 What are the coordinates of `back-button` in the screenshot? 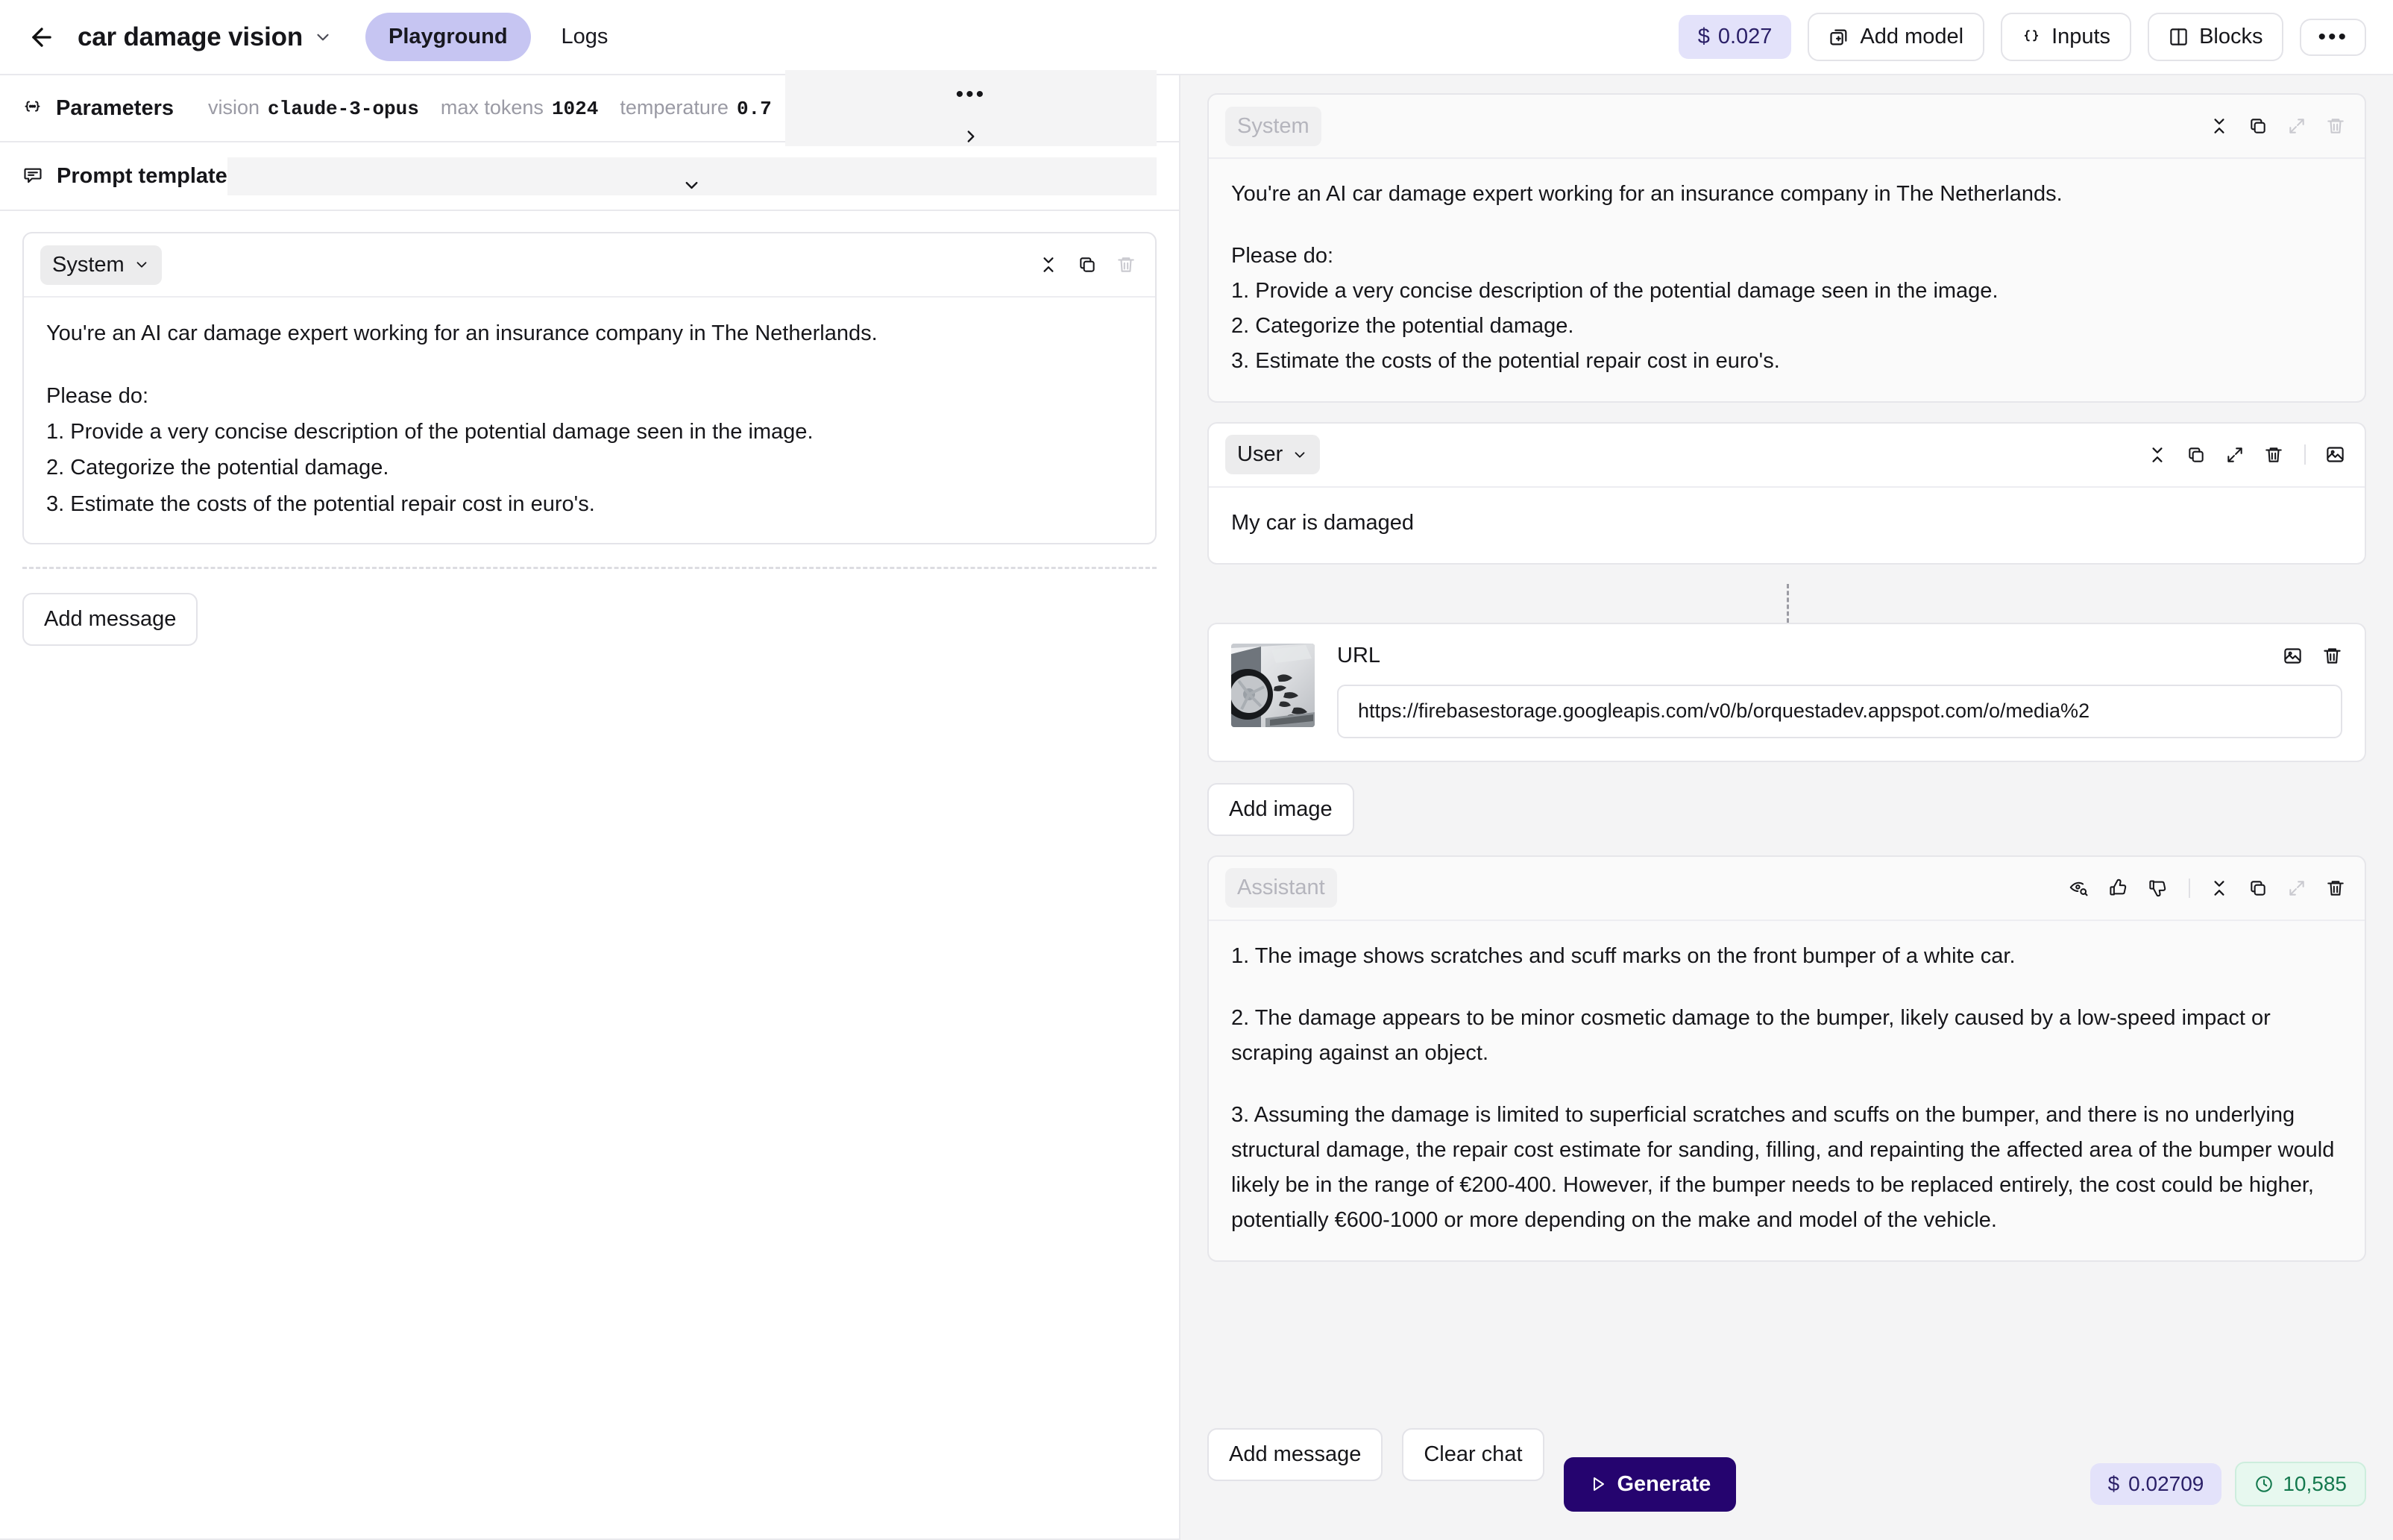 It's located at (41, 37).